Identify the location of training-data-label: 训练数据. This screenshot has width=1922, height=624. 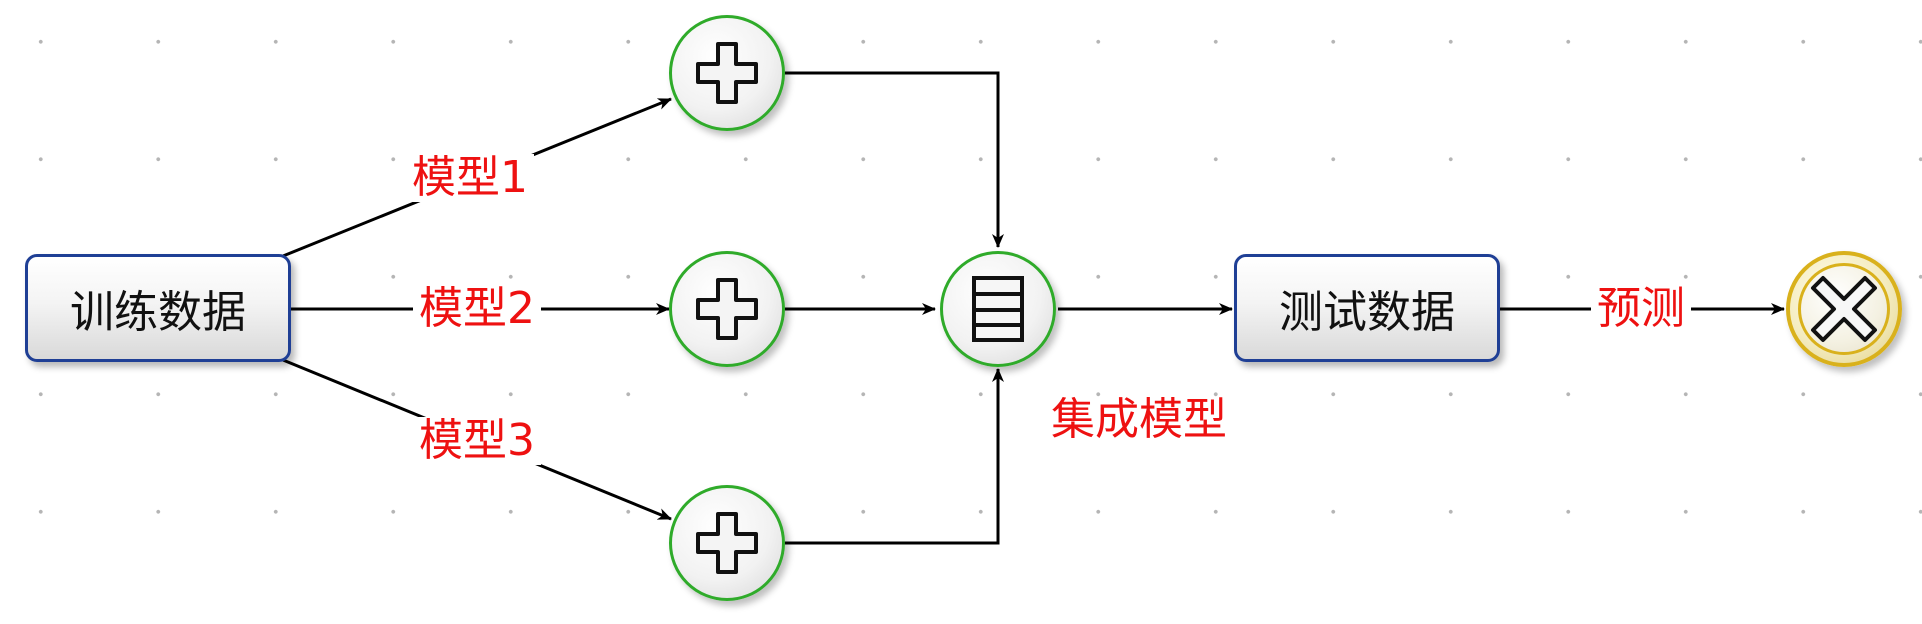
(158, 312).